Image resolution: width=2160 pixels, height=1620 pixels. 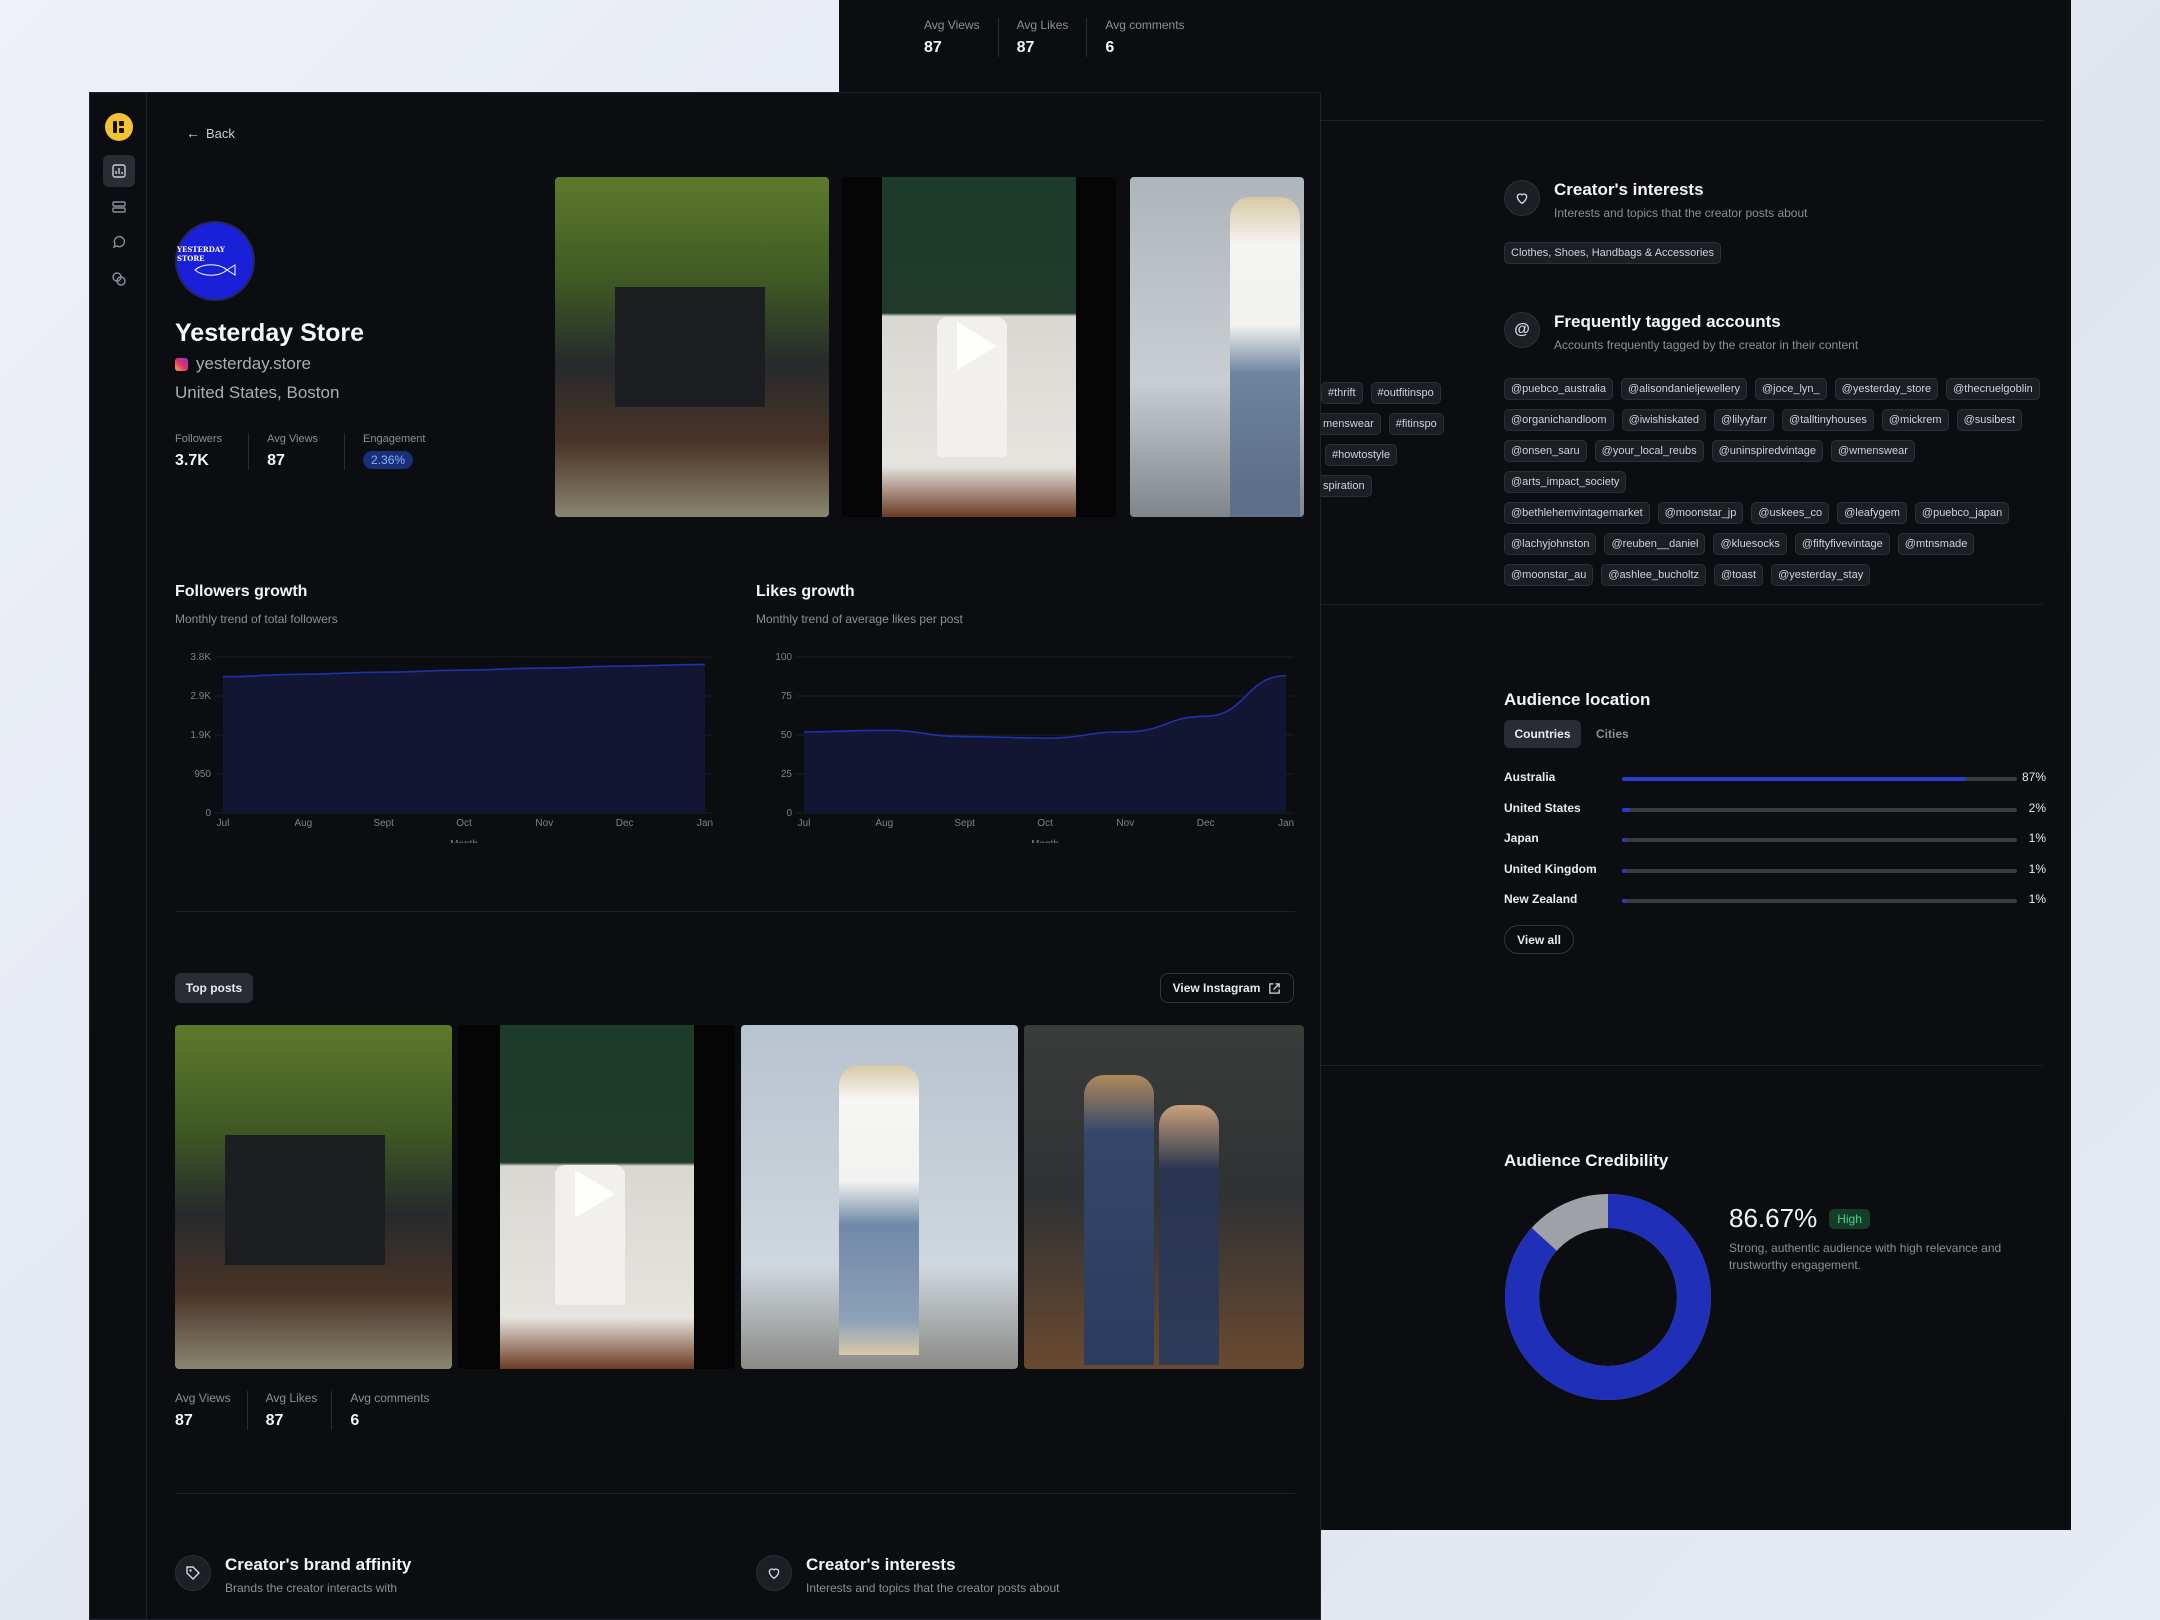 What do you see at coordinates (119, 171) in the screenshot?
I see `analytics-icon` at bounding box center [119, 171].